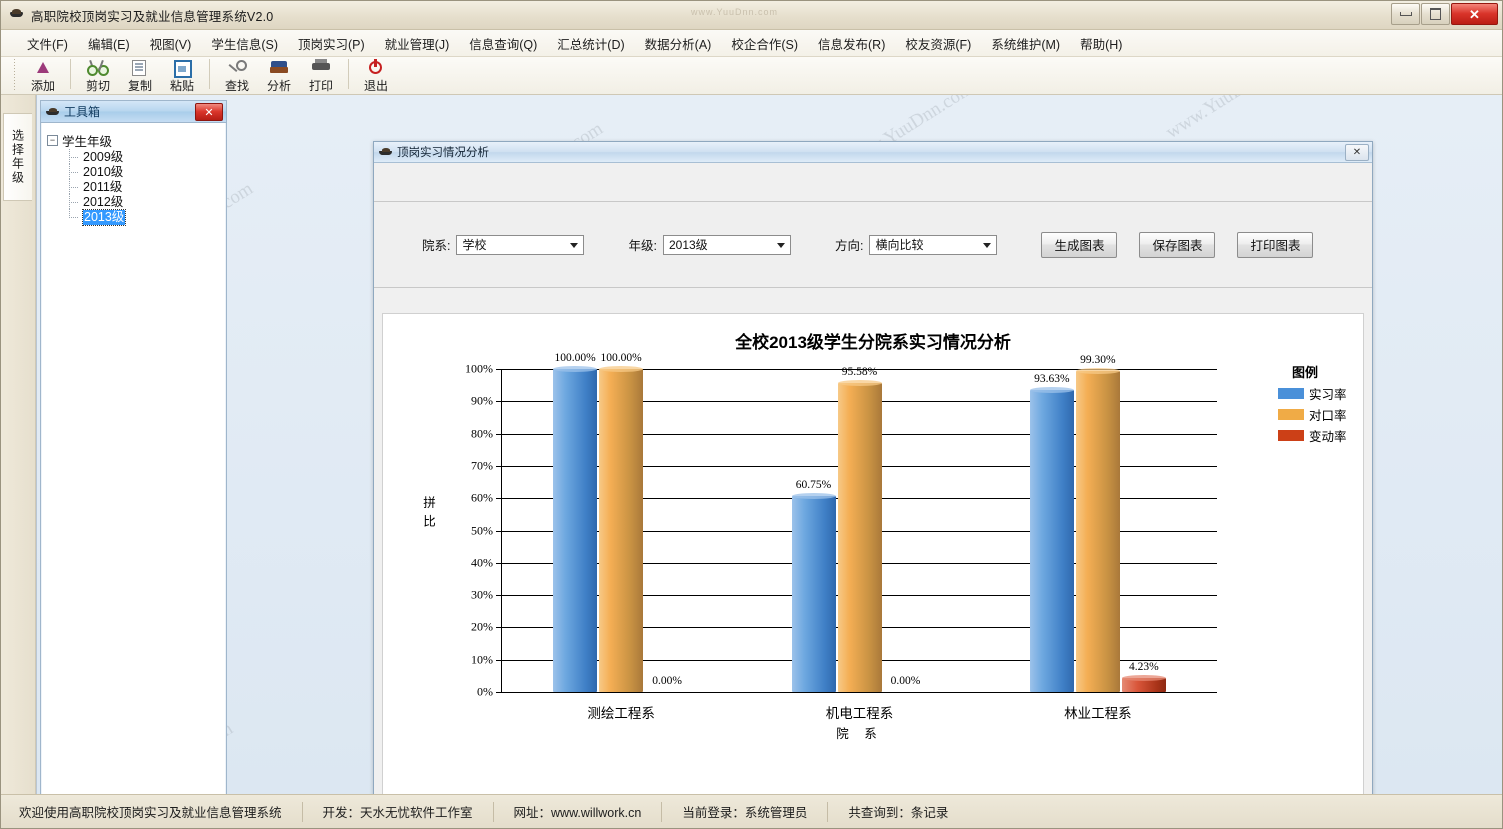 This screenshot has height=829, width=1503. Describe the element at coordinates (237, 67) in the screenshot. I see `find-icon` at that location.